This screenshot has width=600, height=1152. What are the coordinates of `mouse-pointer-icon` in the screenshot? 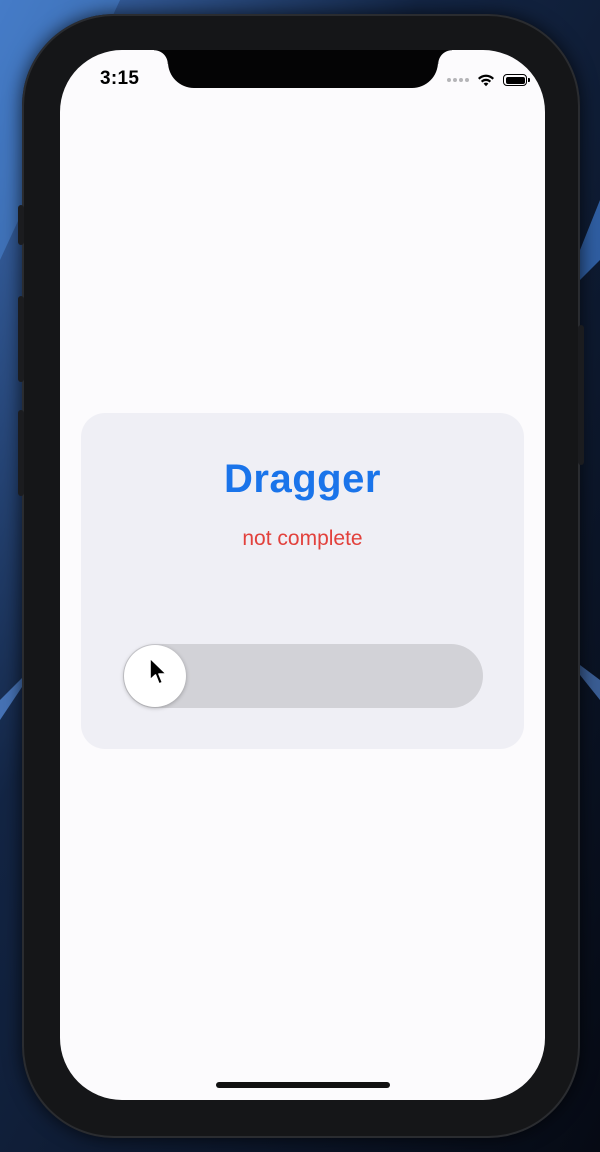 It's located at (158, 671).